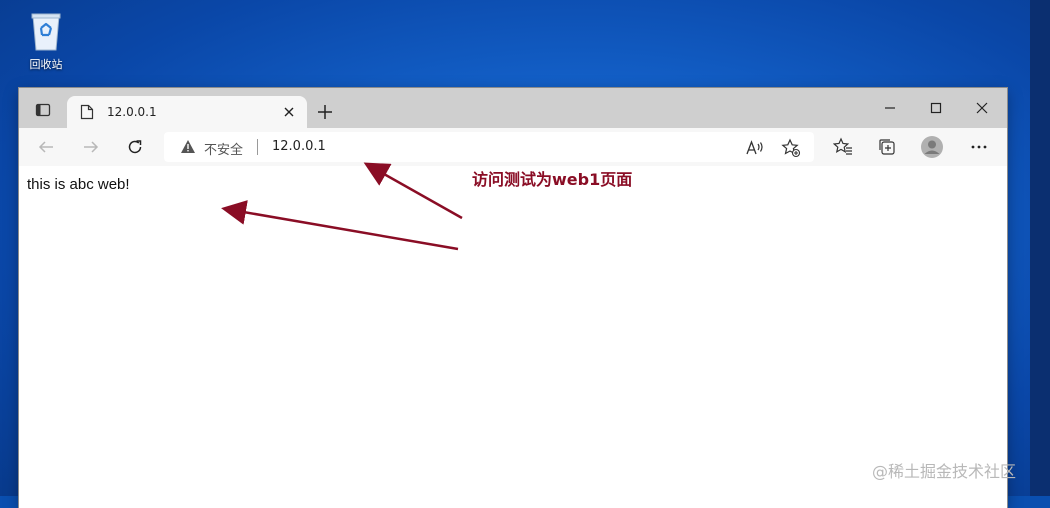 This screenshot has height=508, width=1050. What do you see at coordinates (289, 112) in the screenshot?
I see `tab-close-icon` at bounding box center [289, 112].